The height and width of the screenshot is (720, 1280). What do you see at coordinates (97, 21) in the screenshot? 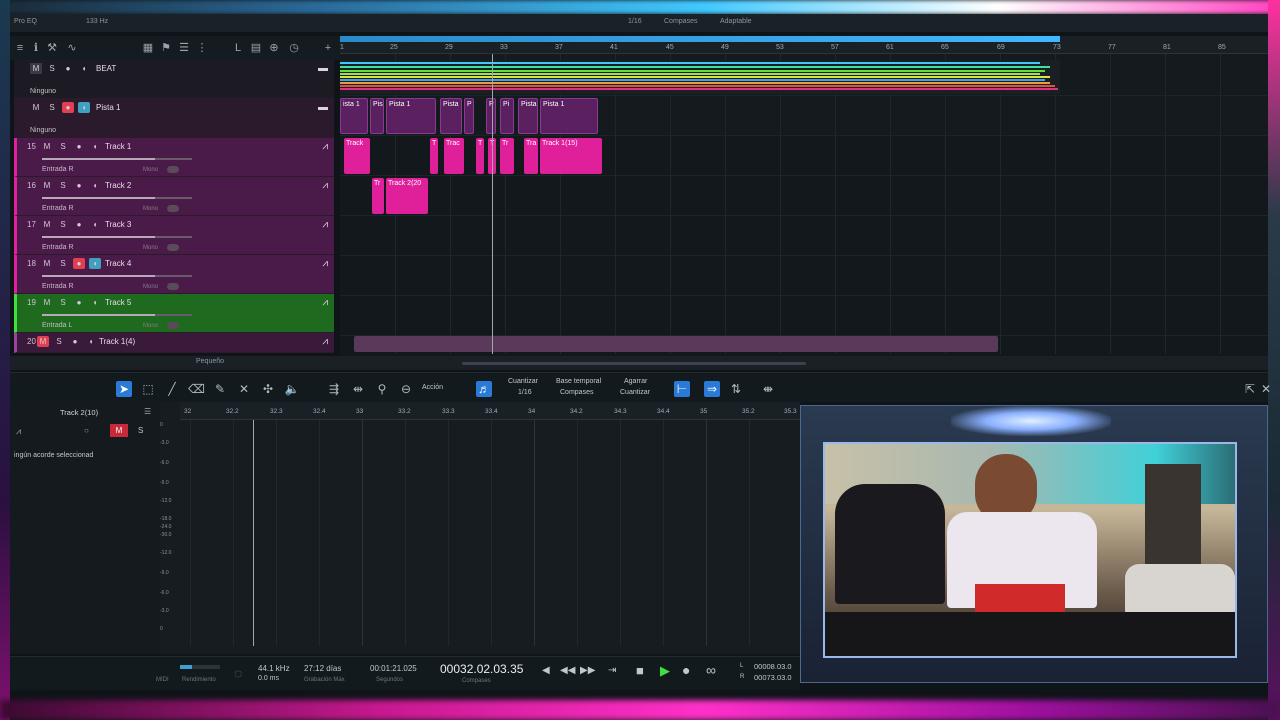
I see `rate-label: 133 Hz` at bounding box center [97, 21].